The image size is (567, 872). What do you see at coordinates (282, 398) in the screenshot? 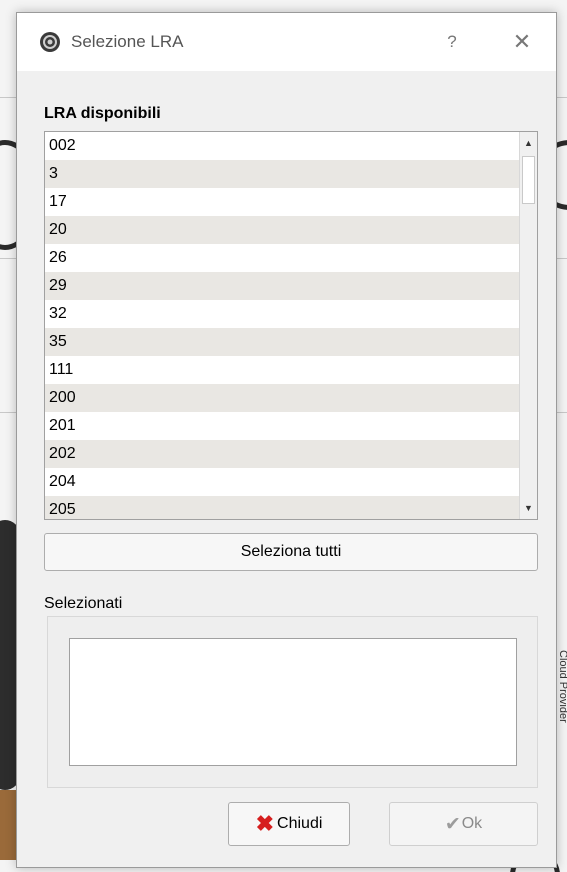
I see `list-item: 200` at bounding box center [282, 398].